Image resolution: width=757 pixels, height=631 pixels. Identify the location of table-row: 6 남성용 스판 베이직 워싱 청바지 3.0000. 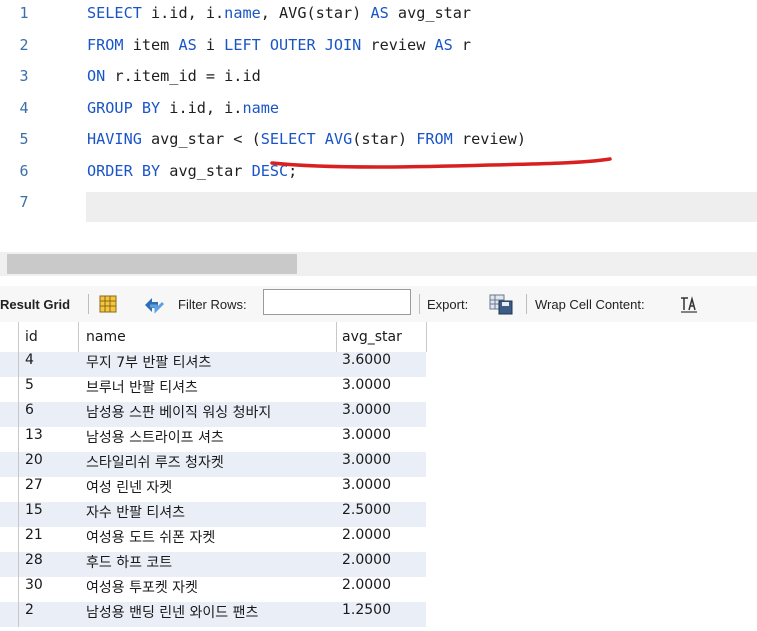
(213, 414).